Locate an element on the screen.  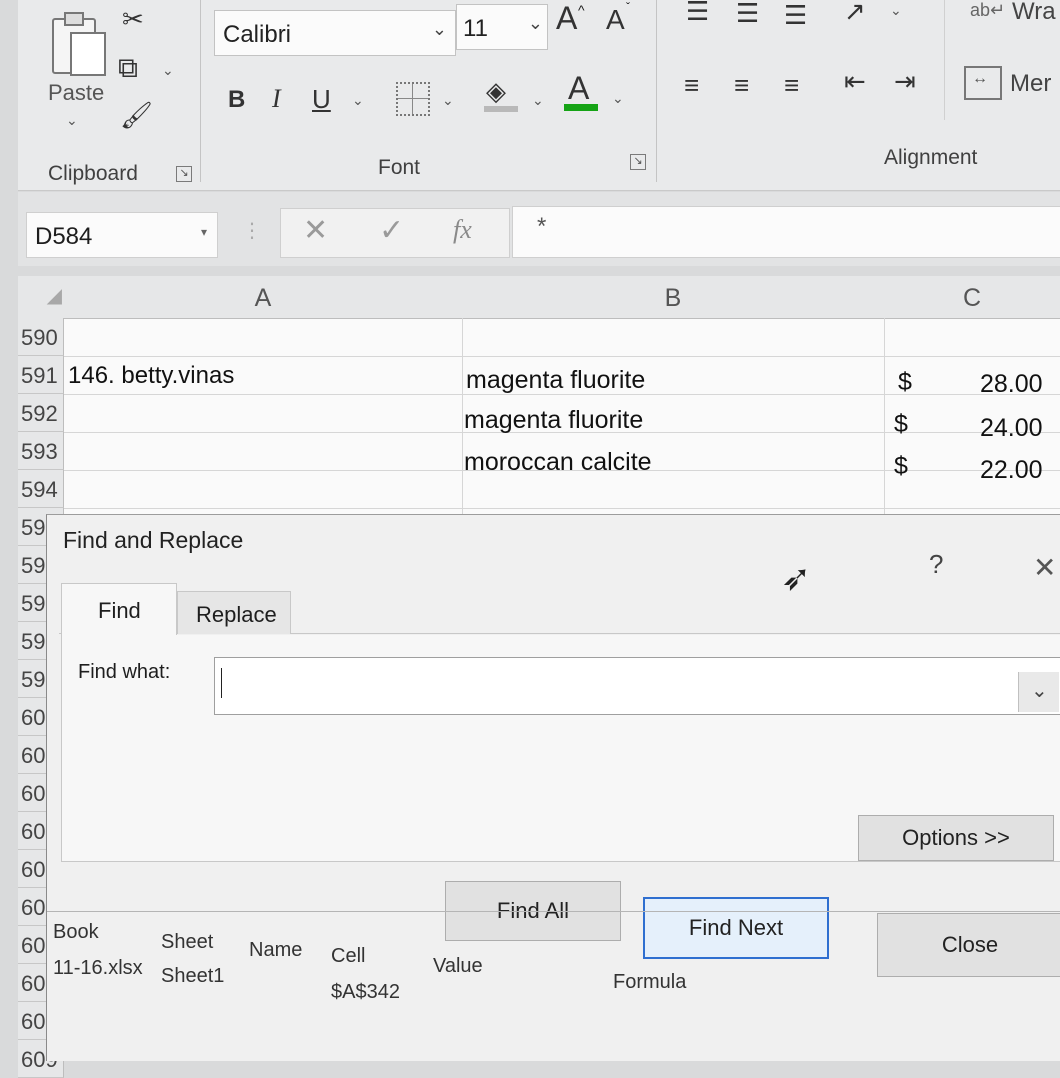
column-header-a: A is located at coordinates (263, 297).